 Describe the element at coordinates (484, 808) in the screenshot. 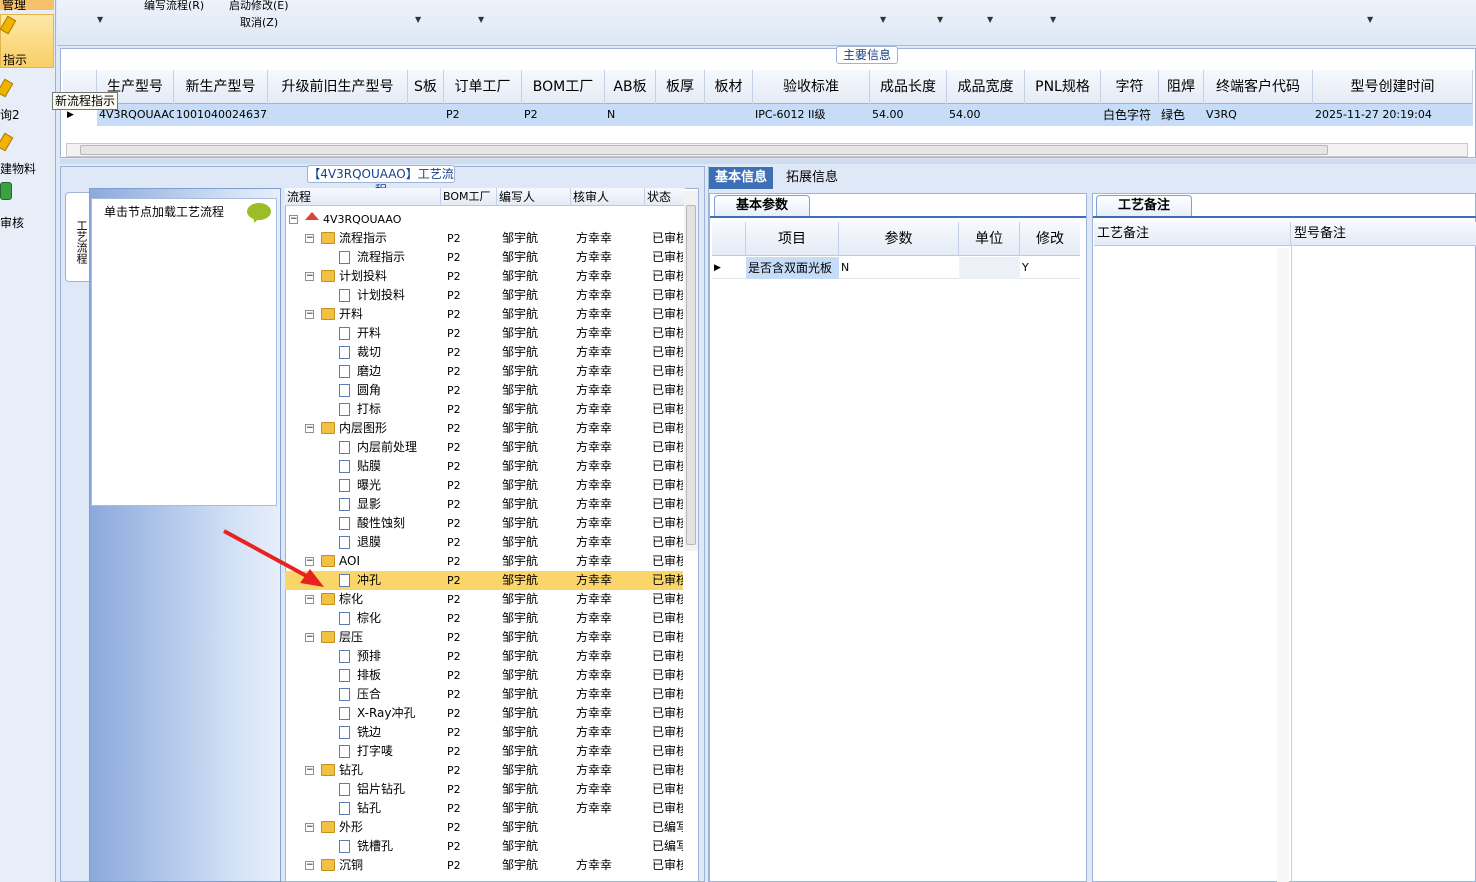

I see `tree-row: 钻孔 P2 邹宇航 方幸幸 已审核` at that location.